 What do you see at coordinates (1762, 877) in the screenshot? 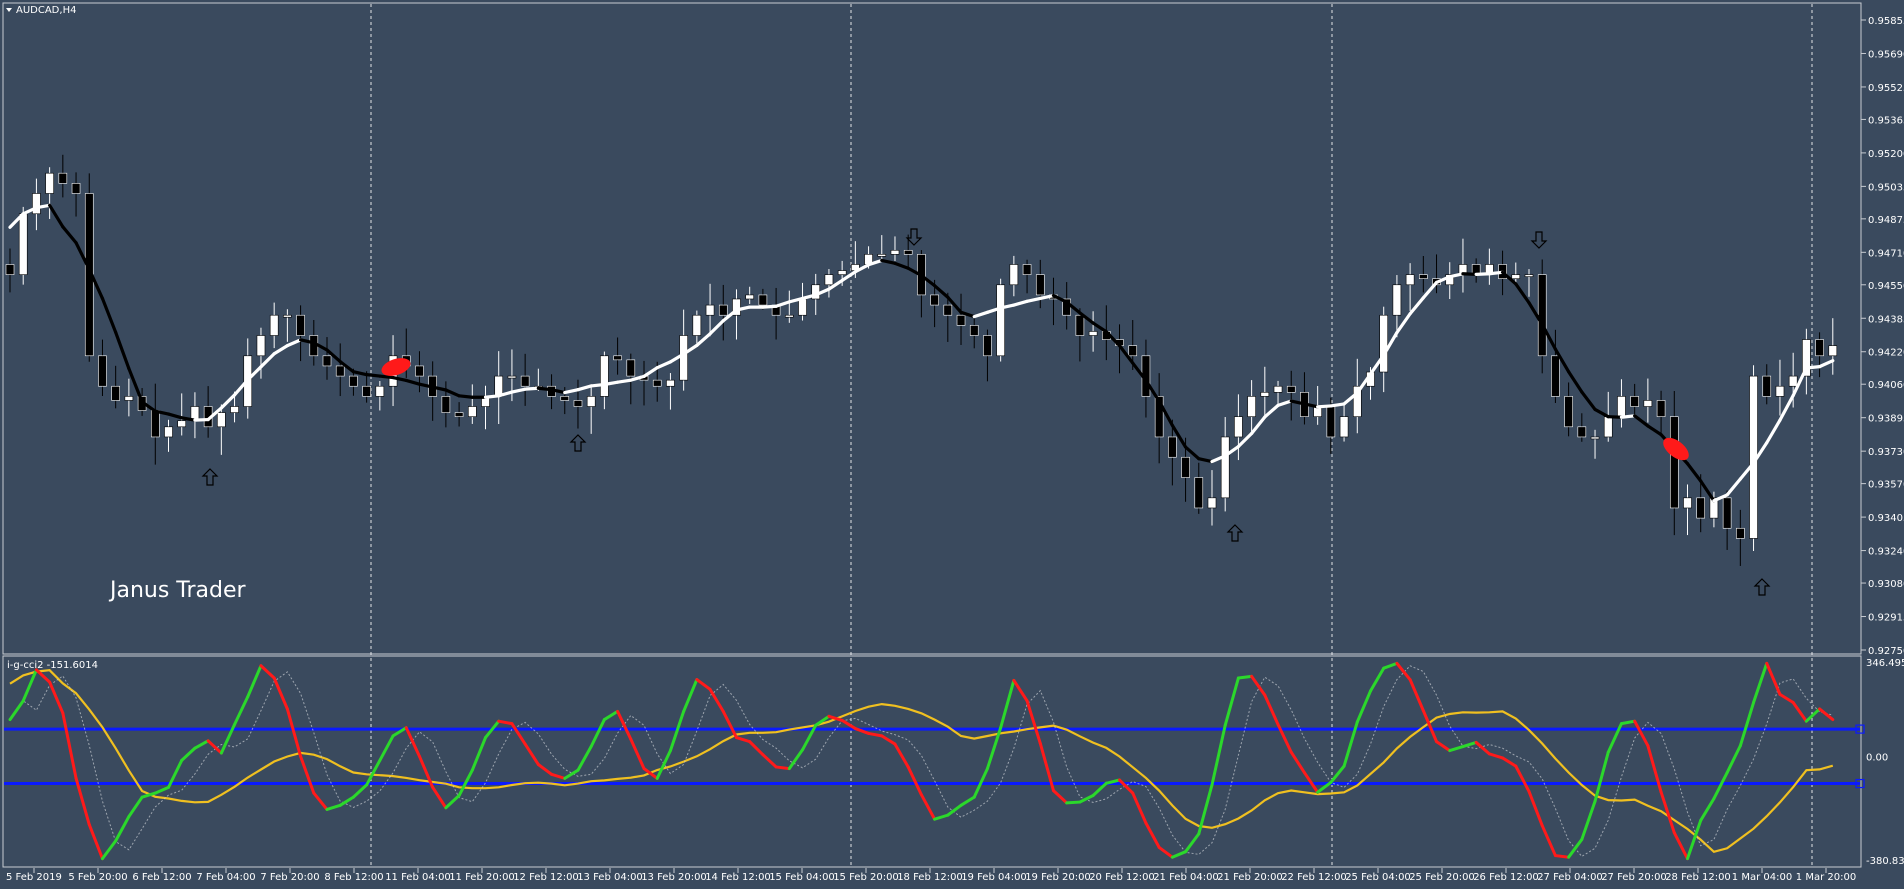
I see `time-tick-label: 1 Mar 04:00` at bounding box center [1762, 877].